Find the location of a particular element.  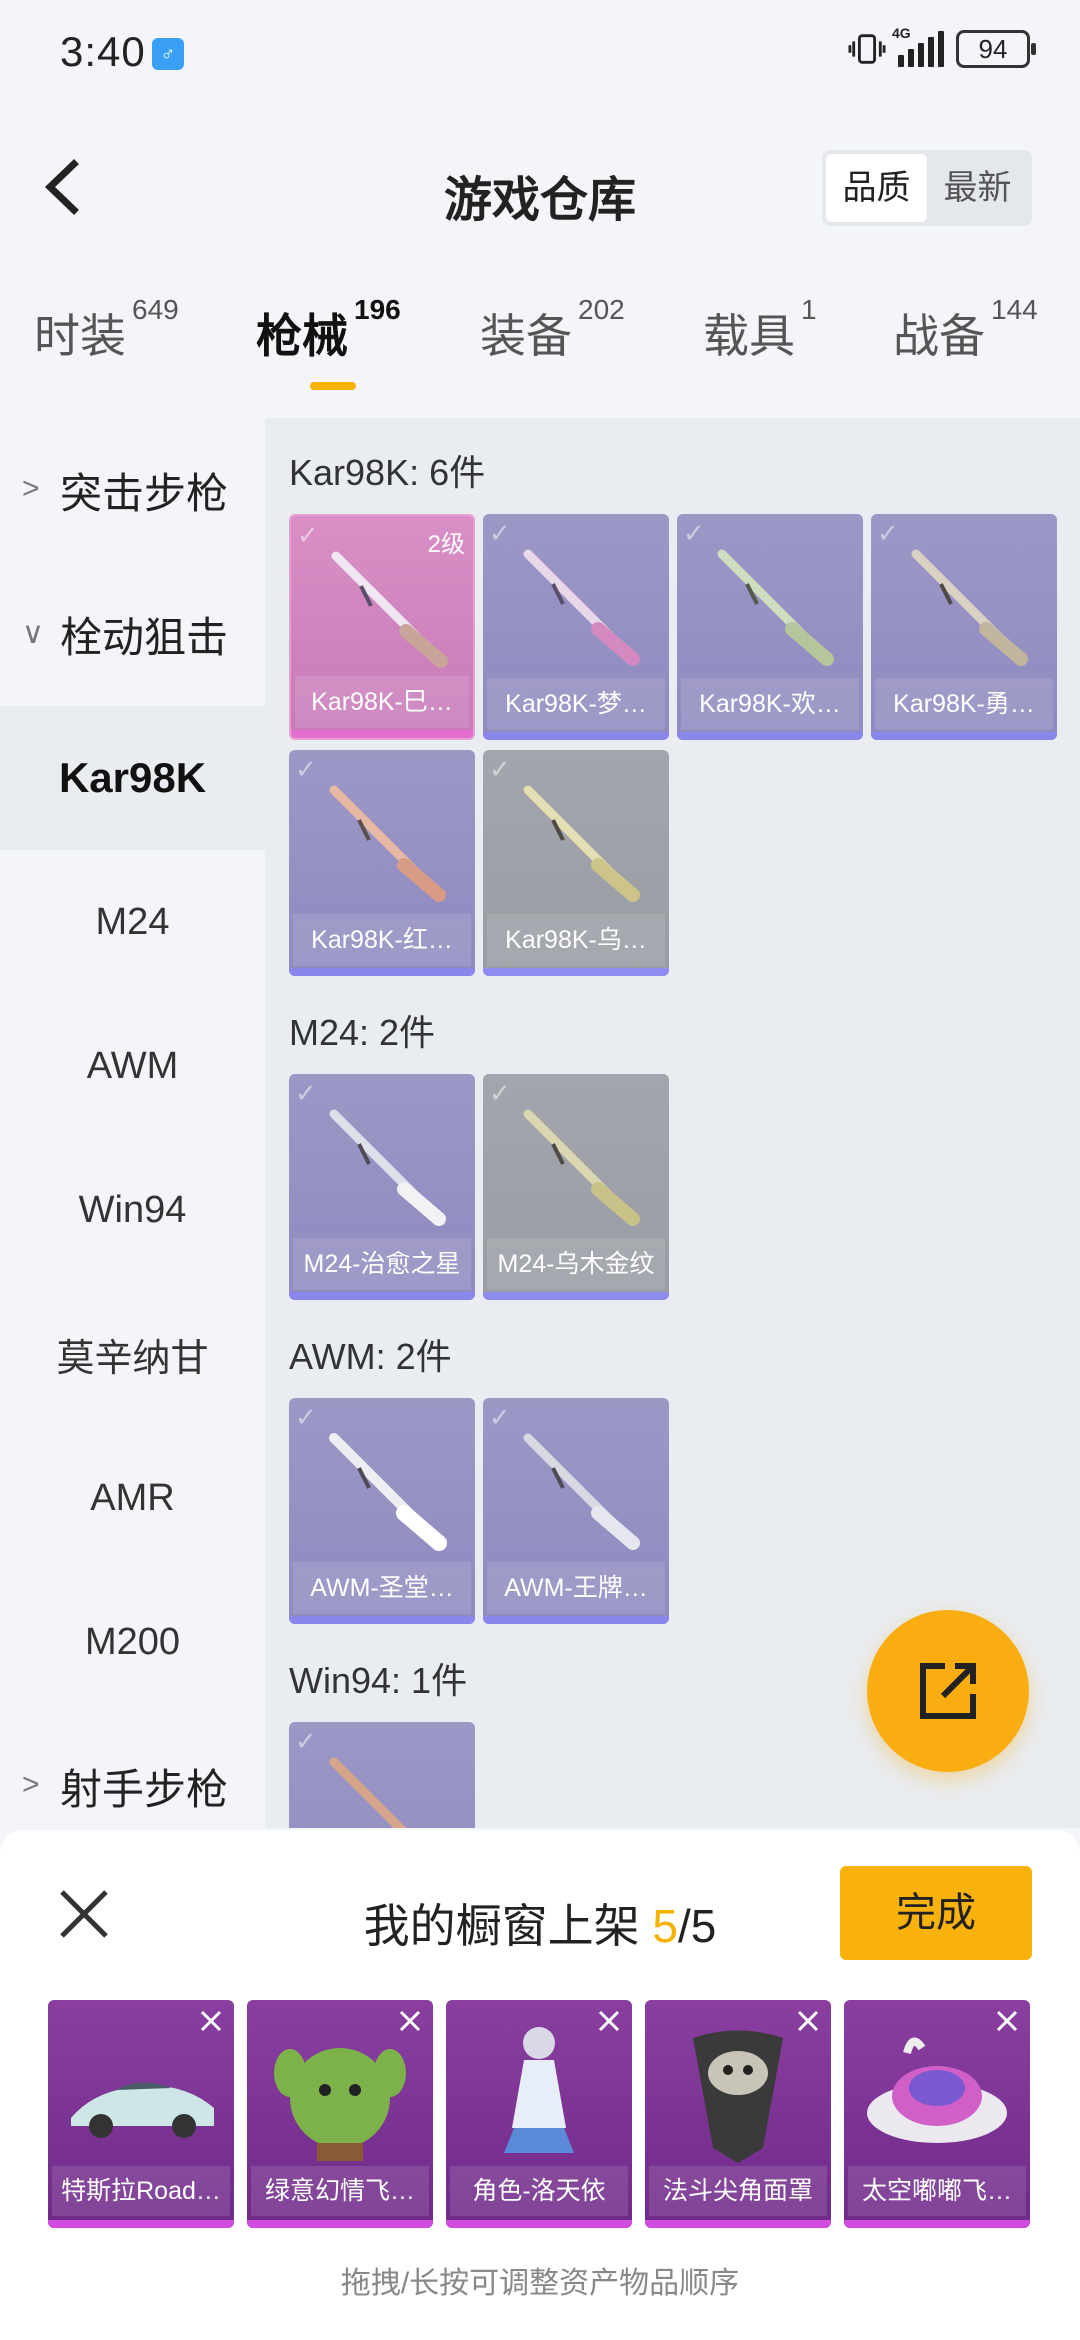

done-button: 完成 is located at coordinates (936, 1913).